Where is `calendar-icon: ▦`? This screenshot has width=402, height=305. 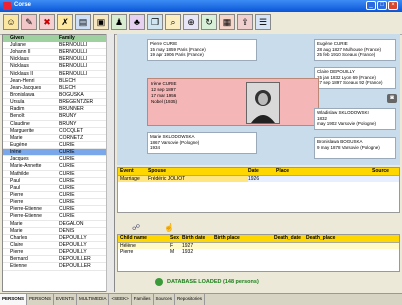
calendar-icon: ▦ is located at coordinates (227, 22).